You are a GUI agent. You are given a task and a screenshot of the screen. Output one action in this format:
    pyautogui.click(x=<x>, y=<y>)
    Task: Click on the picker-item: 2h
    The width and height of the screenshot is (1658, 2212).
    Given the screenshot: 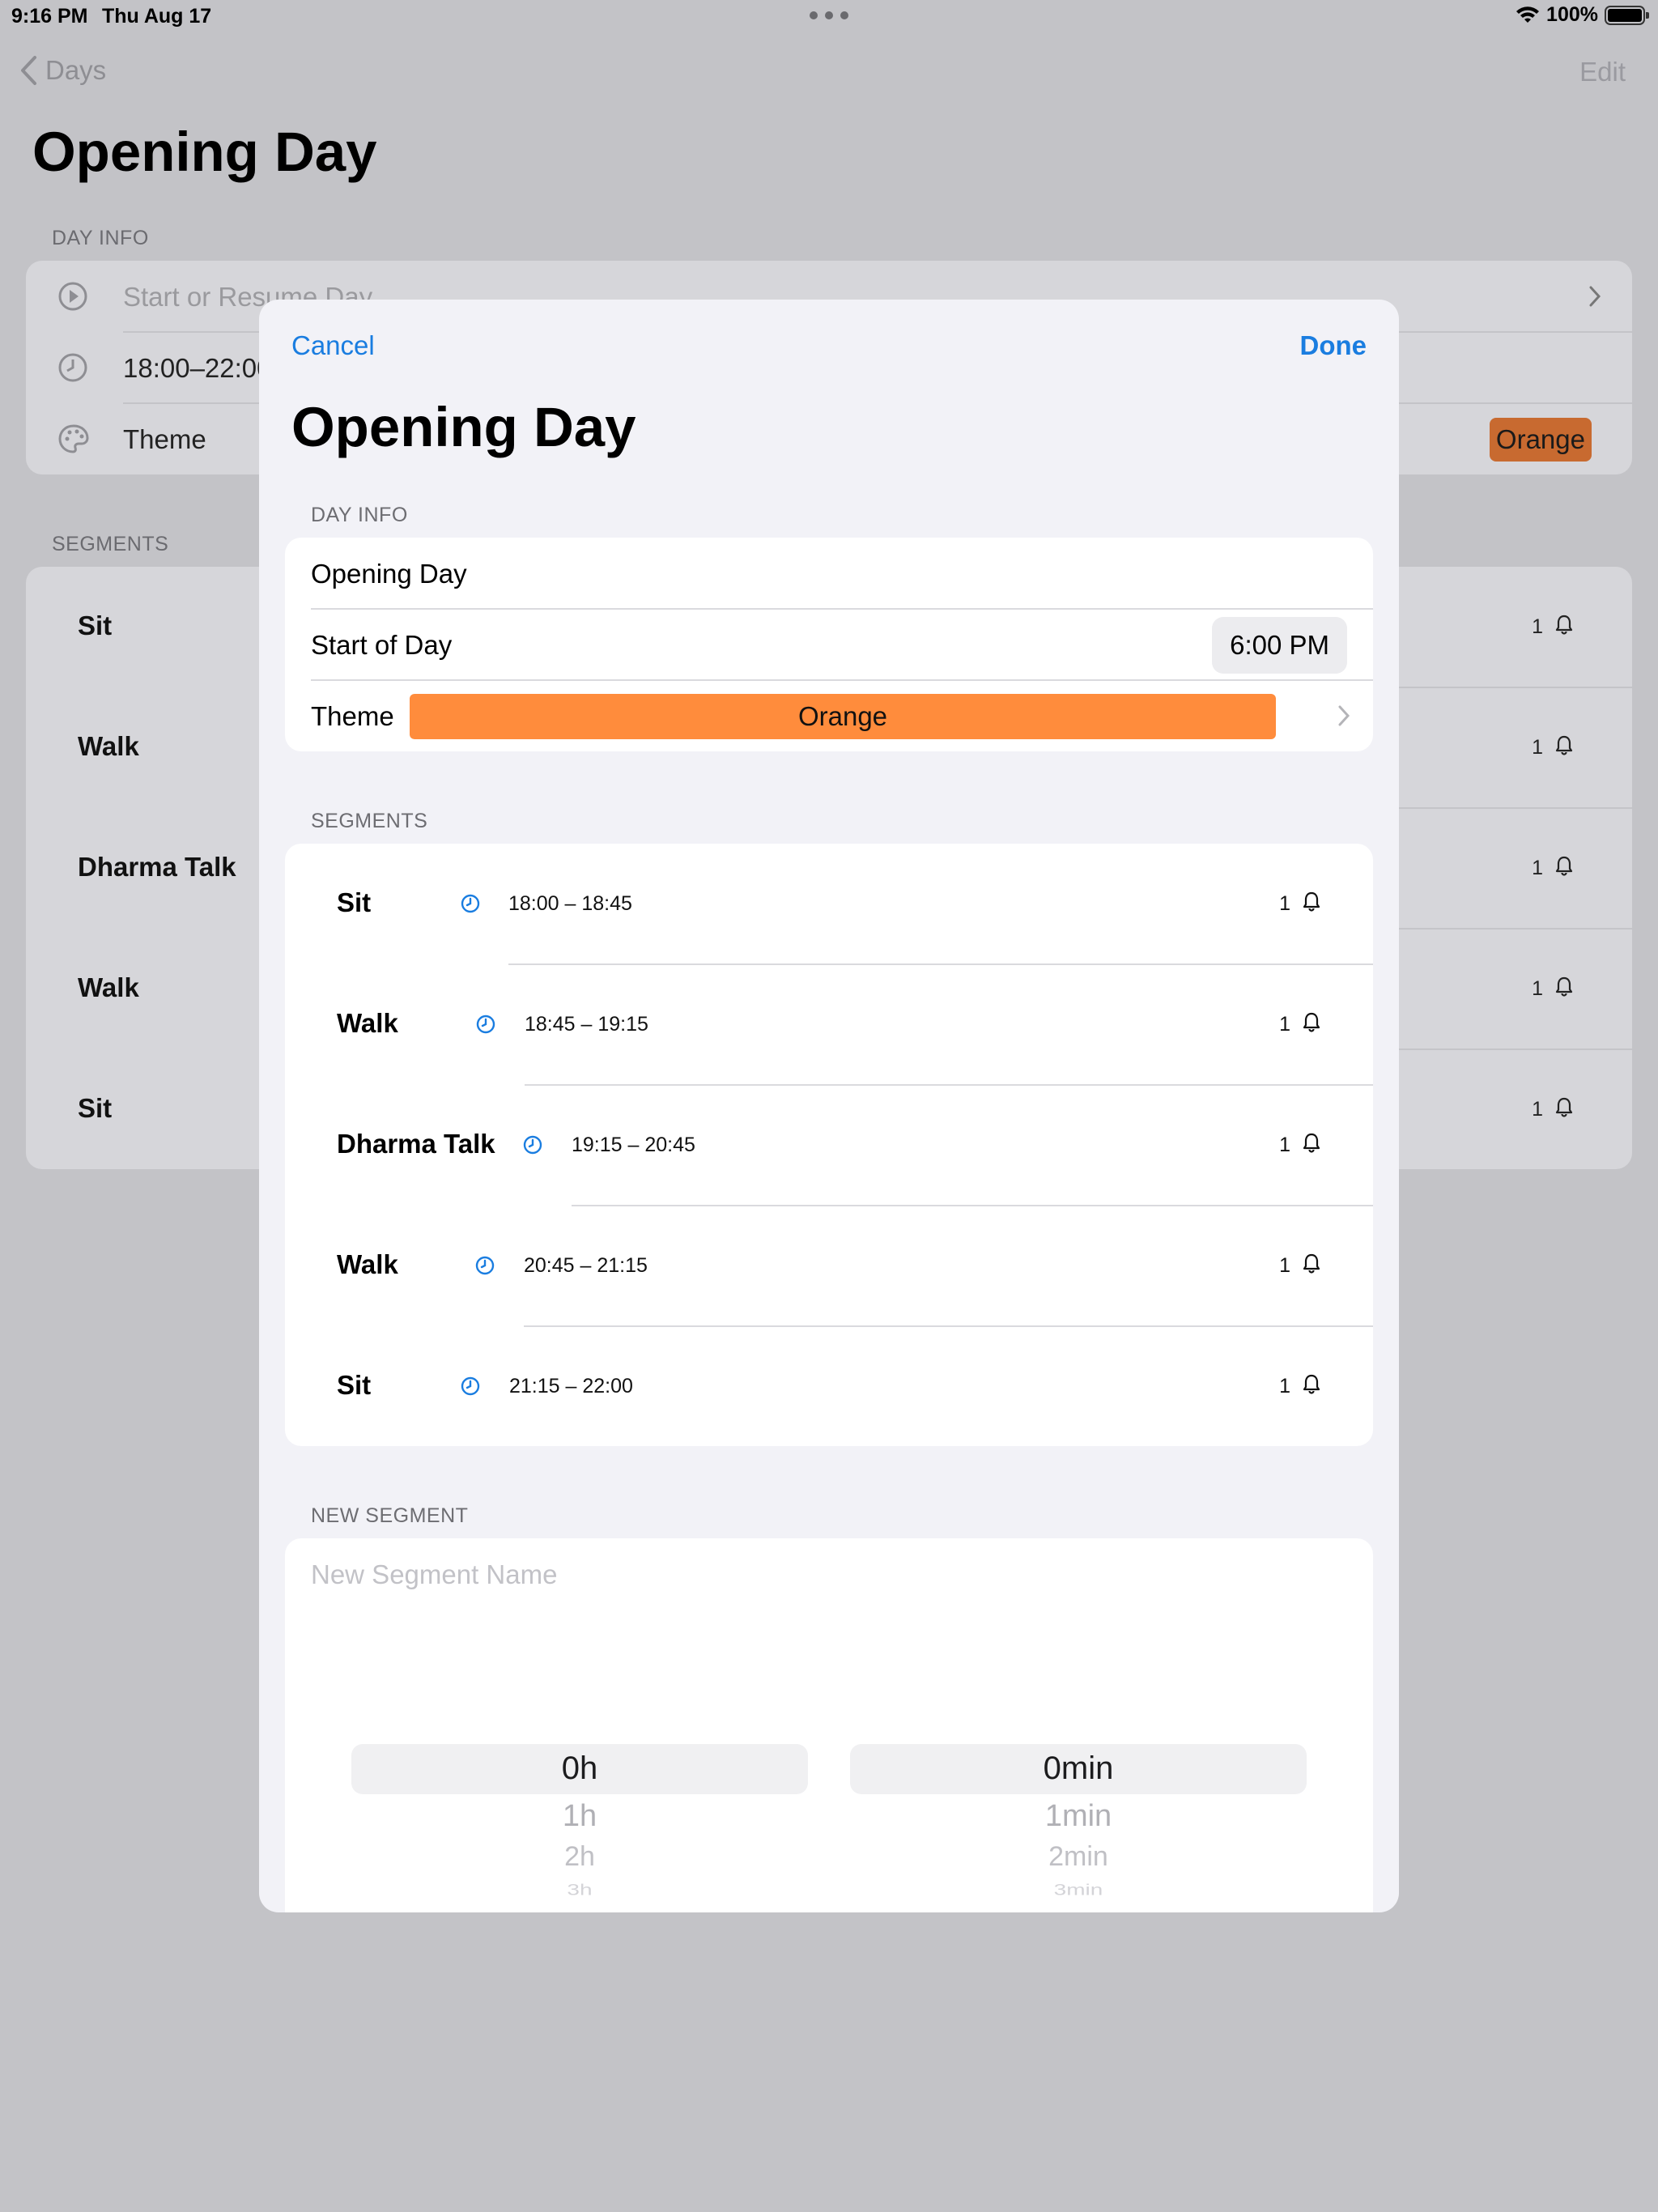 What is the action you would take?
    pyautogui.click(x=579, y=1857)
    